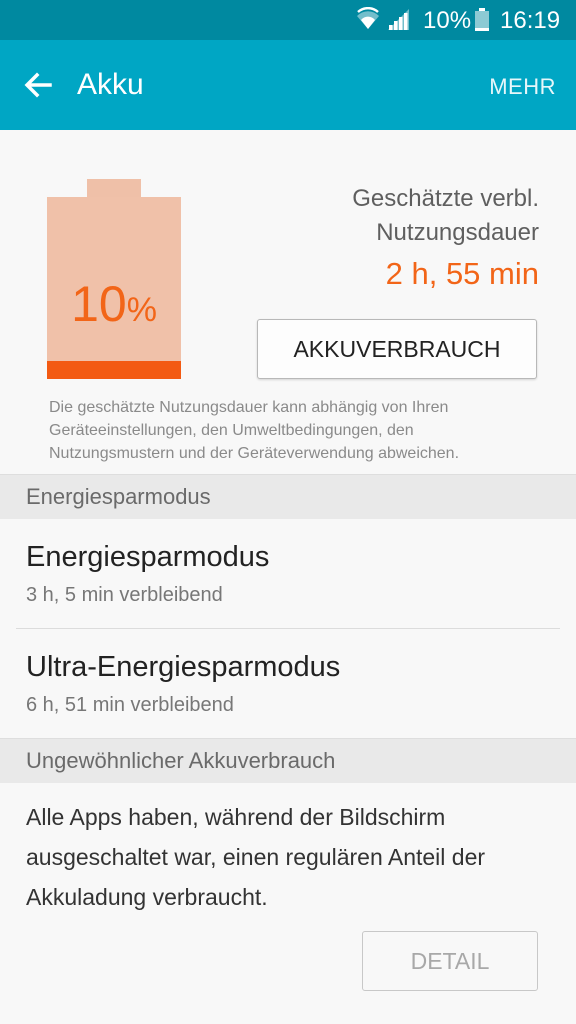 This screenshot has width=576, height=1024. What do you see at coordinates (288, 496) in the screenshot?
I see `section-header-power-saving: Energiesparmodus` at bounding box center [288, 496].